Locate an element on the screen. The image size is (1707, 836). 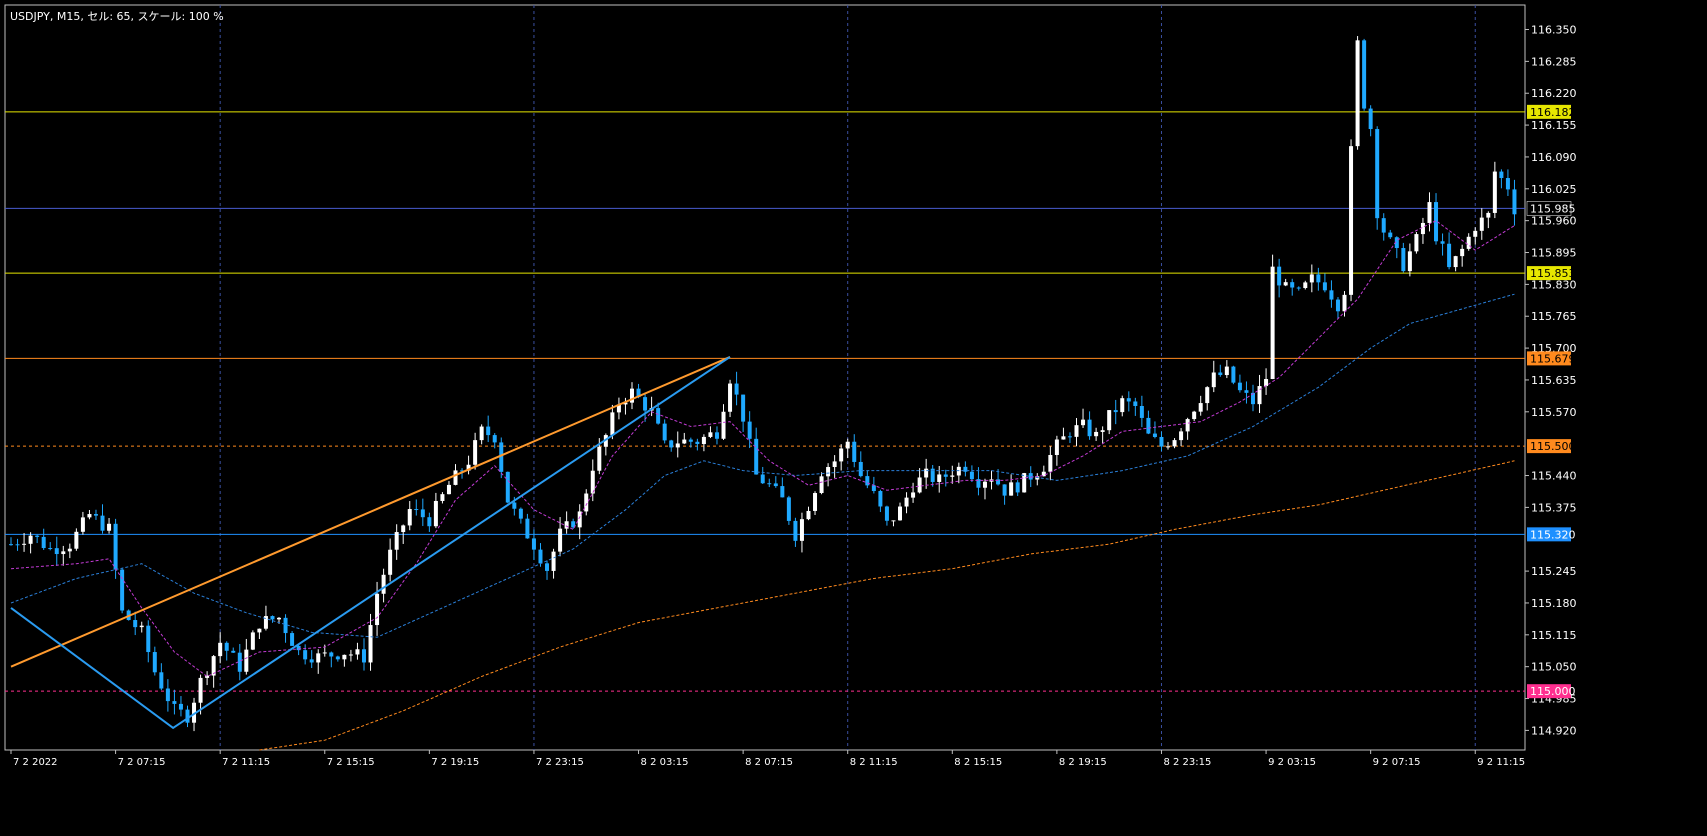
level-label-text: 115.000 is located at coordinates (1553, 691).